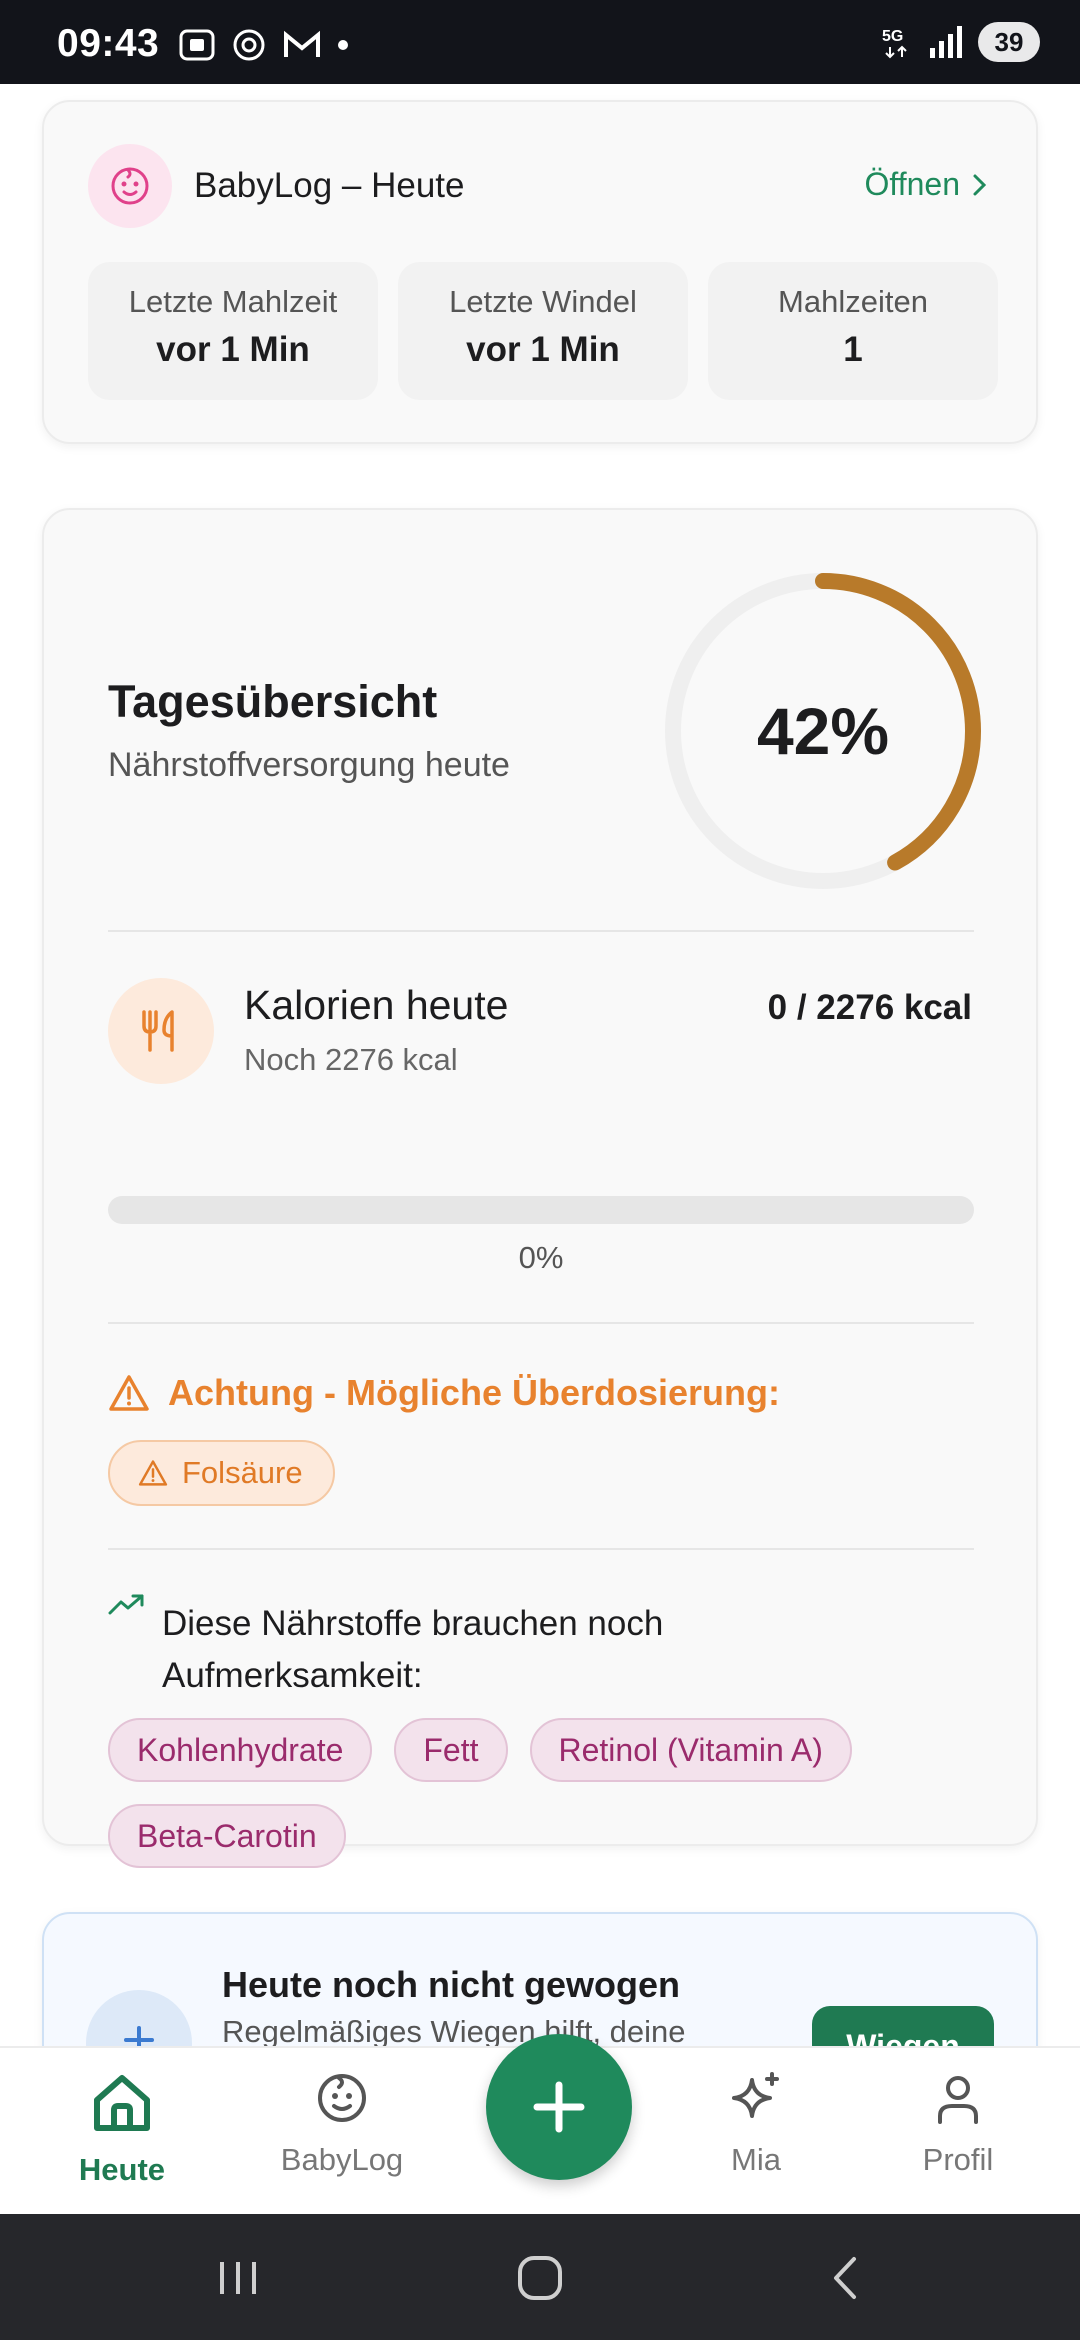 This screenshot has height=2340, width=1080. What do you see at coordinates (197, 45) in the screenshot?
I see `screenshot-icon` at bounding box center [197, 45].